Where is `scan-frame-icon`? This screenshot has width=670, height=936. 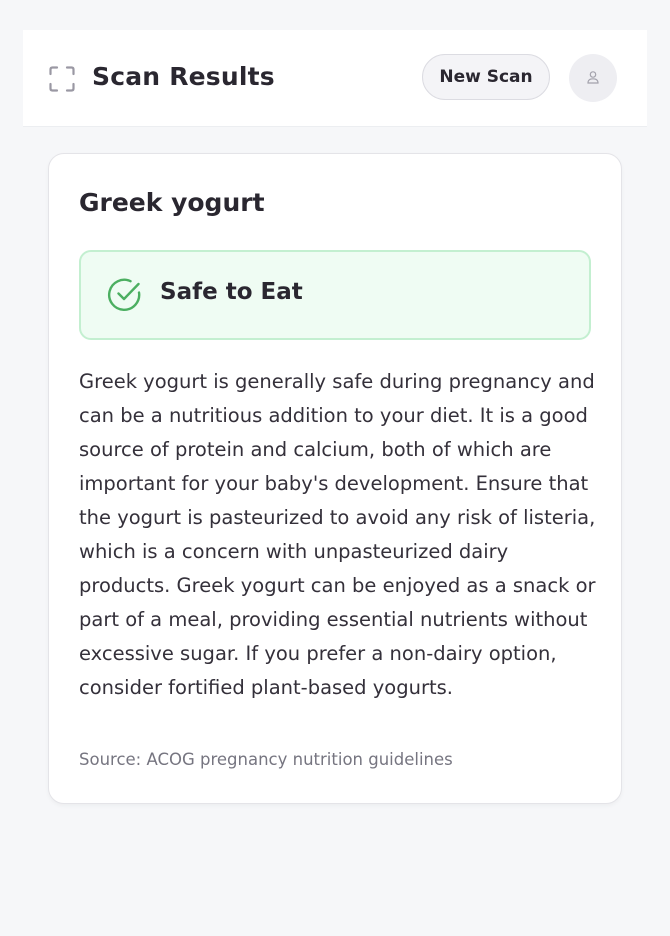 scan-frame-icon is located at coordinates (62, 79).